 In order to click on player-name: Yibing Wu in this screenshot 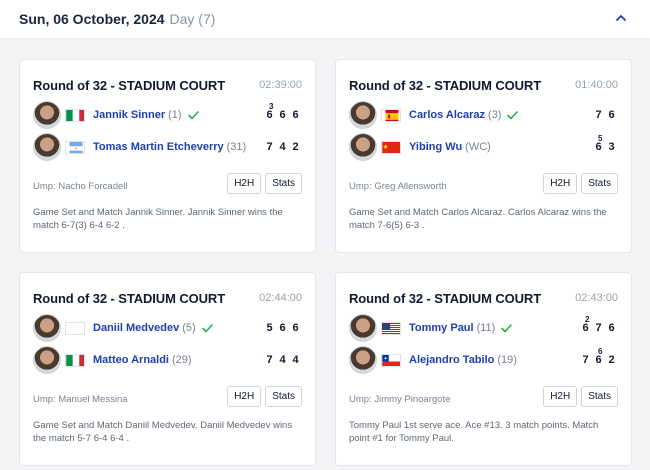, I will do `click(435, 147)`.